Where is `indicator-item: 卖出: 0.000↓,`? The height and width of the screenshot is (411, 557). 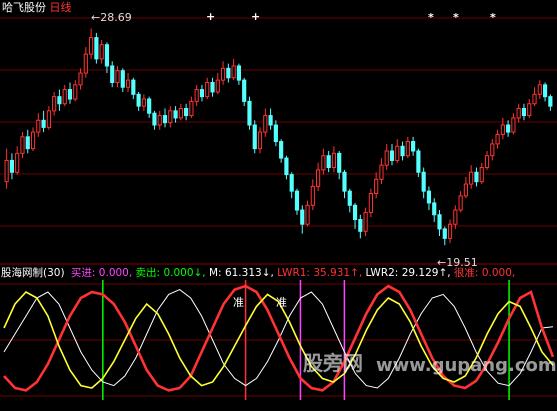 indicator-item: 卖出: 0.000↓, is located at coordinates (170, 273).